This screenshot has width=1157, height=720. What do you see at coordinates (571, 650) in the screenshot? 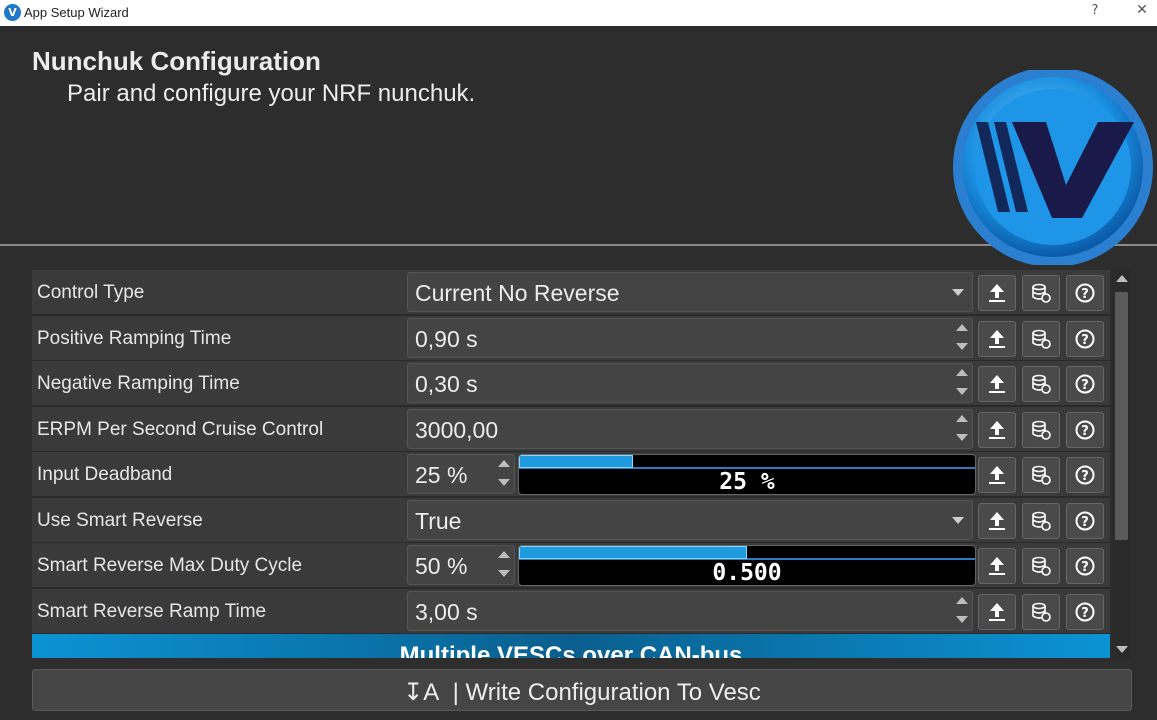
I see `section-banner-text: Multiple VESCs over CAN-bus` at bounding box center [571, 650].